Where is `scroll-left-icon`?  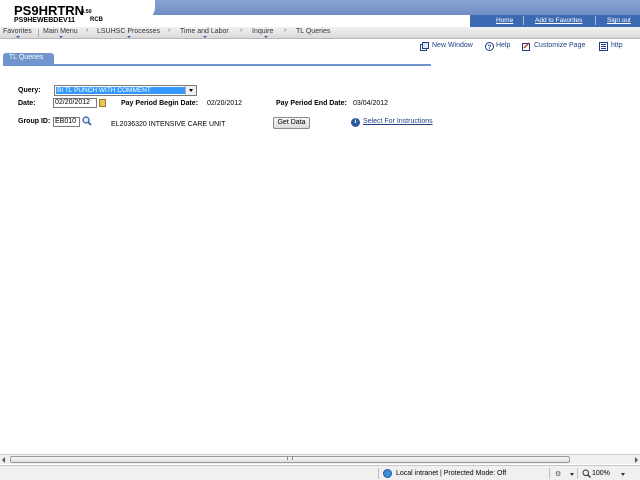
scroll-left-icon is located at coordinates (3, 460).